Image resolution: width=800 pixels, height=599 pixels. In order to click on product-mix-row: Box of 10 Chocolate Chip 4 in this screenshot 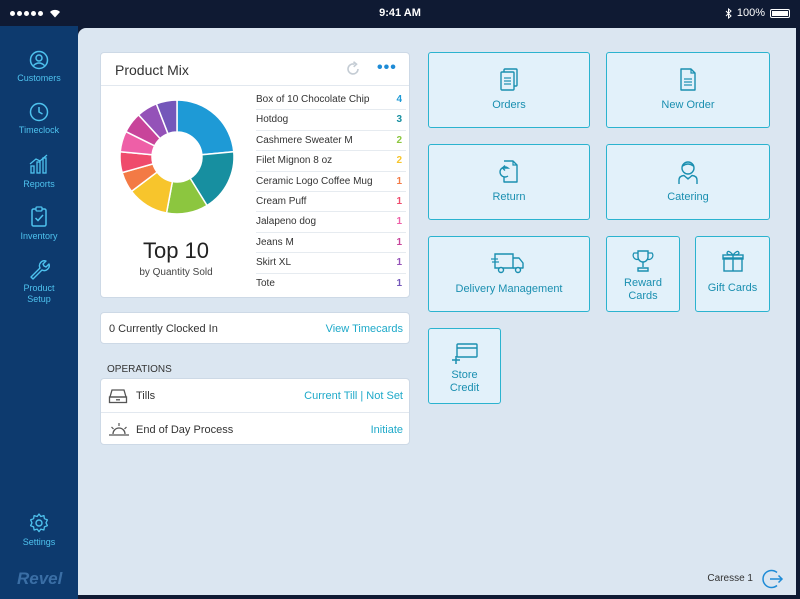, I will do `click(331, 100)`.